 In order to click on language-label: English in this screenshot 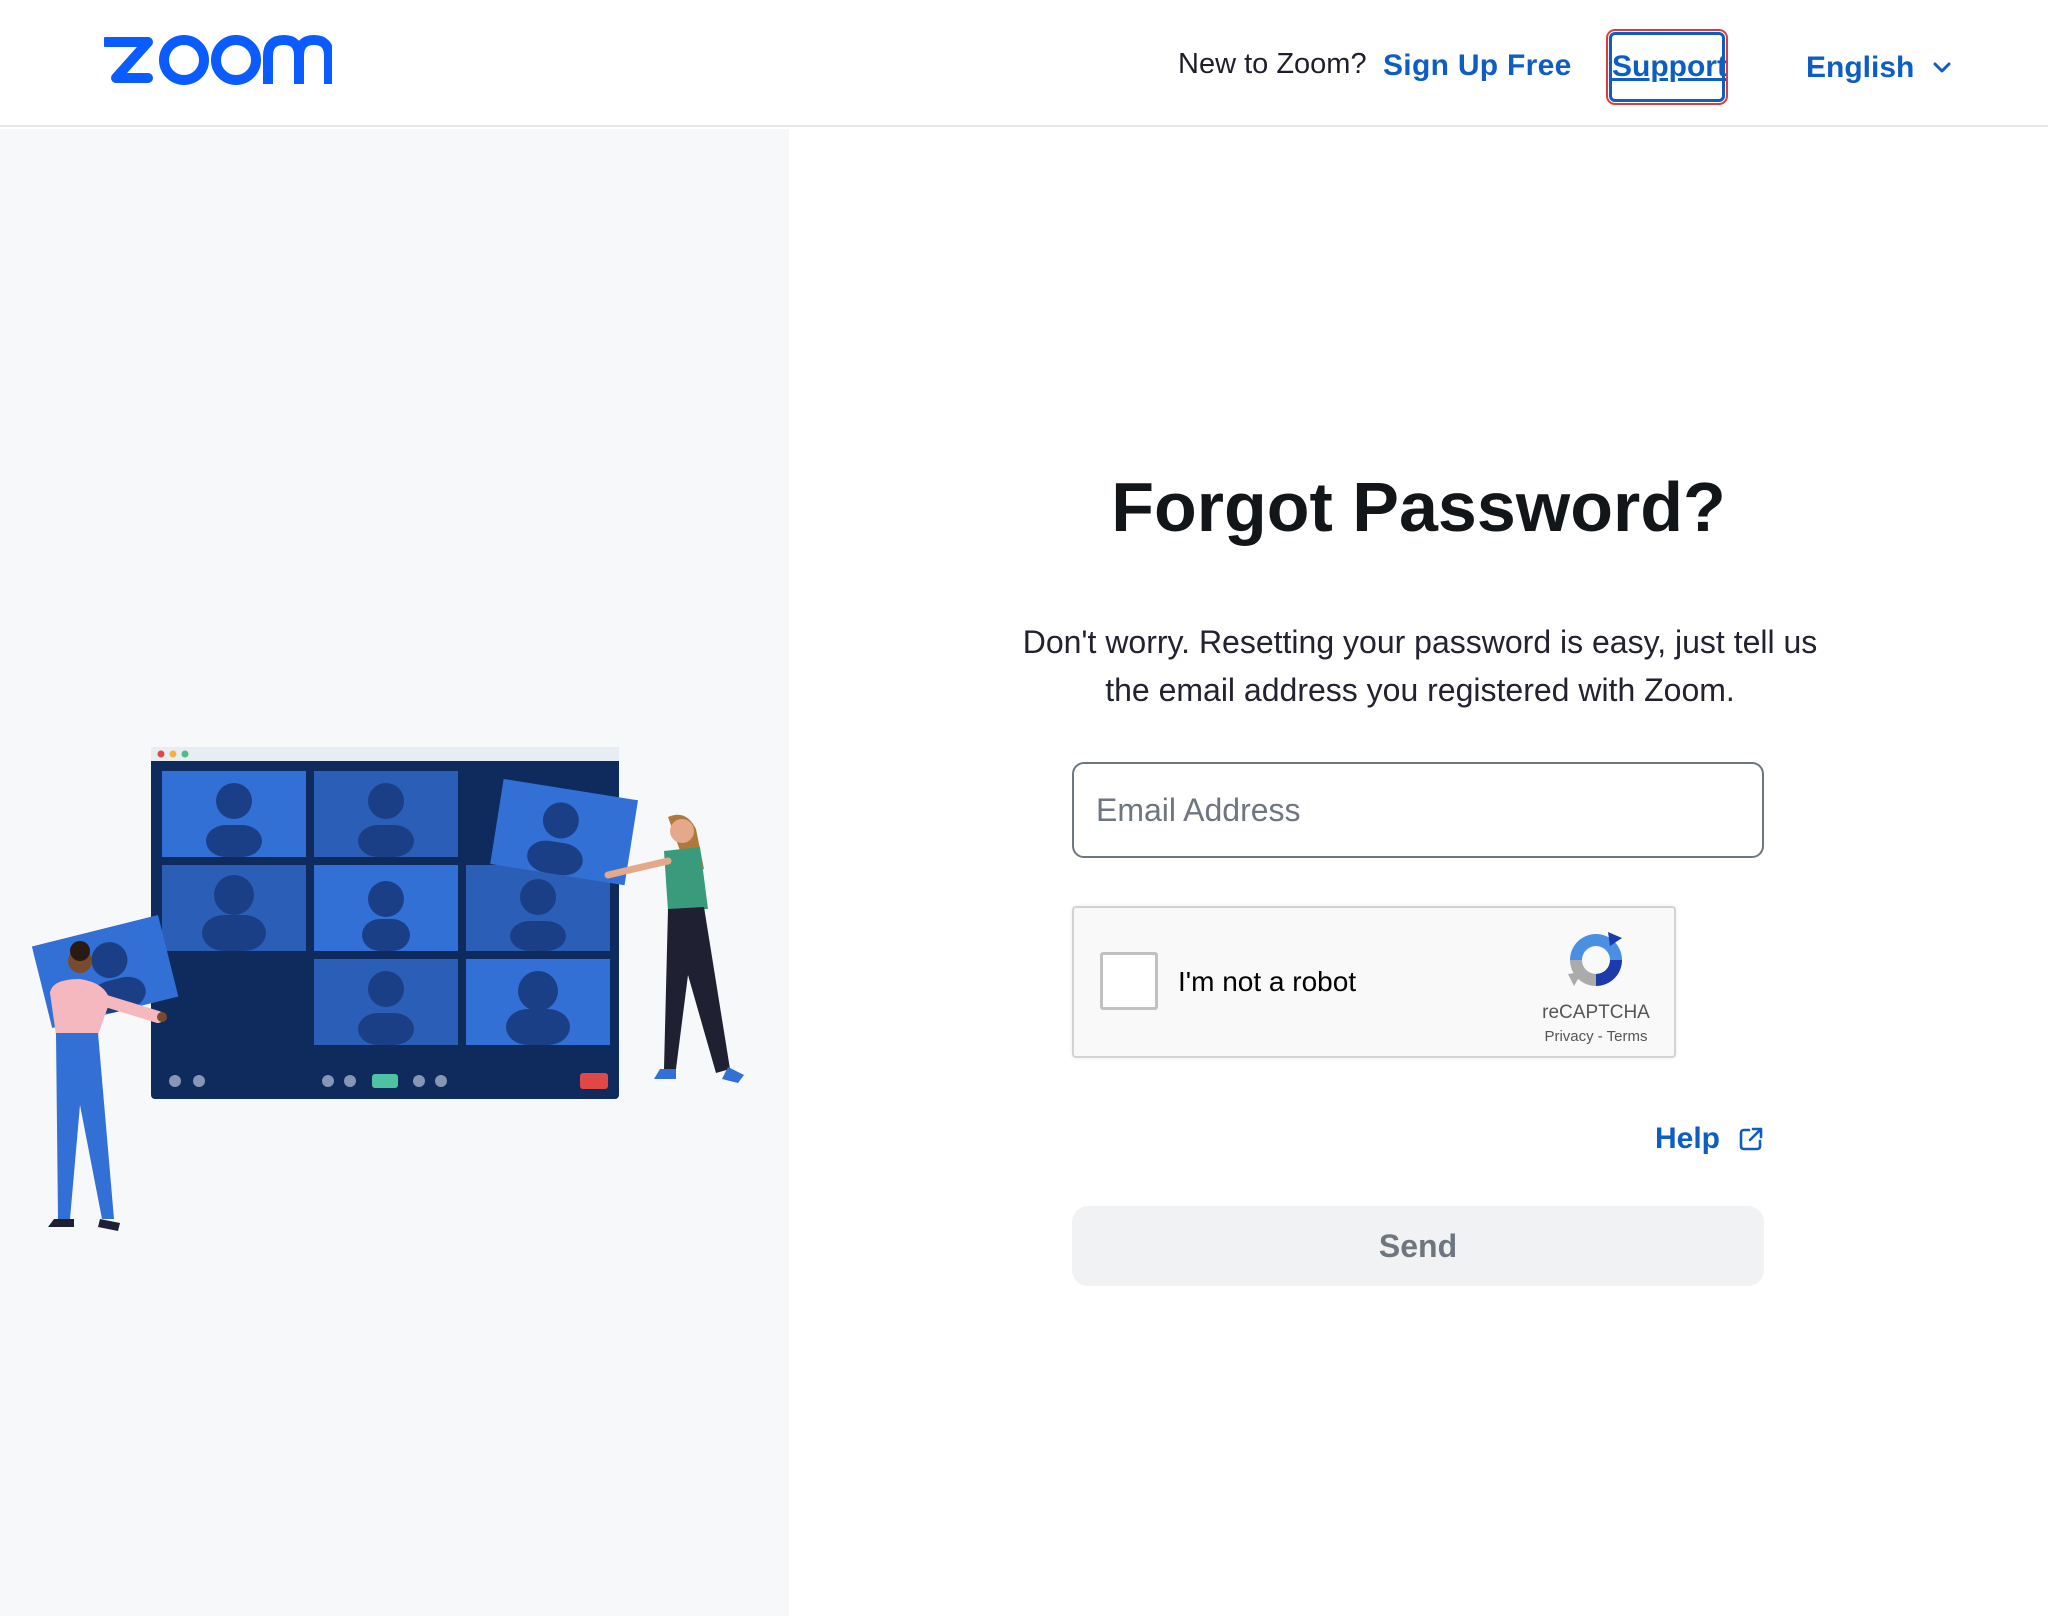, I will do `click(1860, 67)`.